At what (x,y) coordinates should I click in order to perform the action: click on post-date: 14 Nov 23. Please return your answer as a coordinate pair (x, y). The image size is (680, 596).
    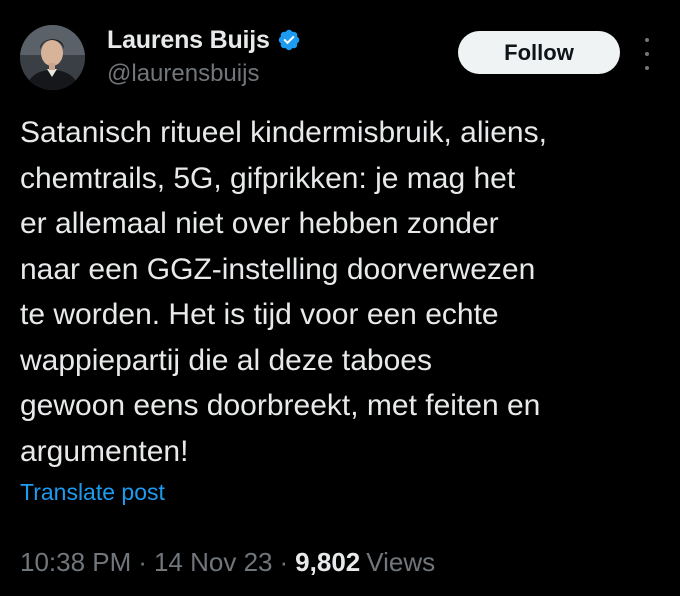
    Looking at the image, I should click on (213, 562).